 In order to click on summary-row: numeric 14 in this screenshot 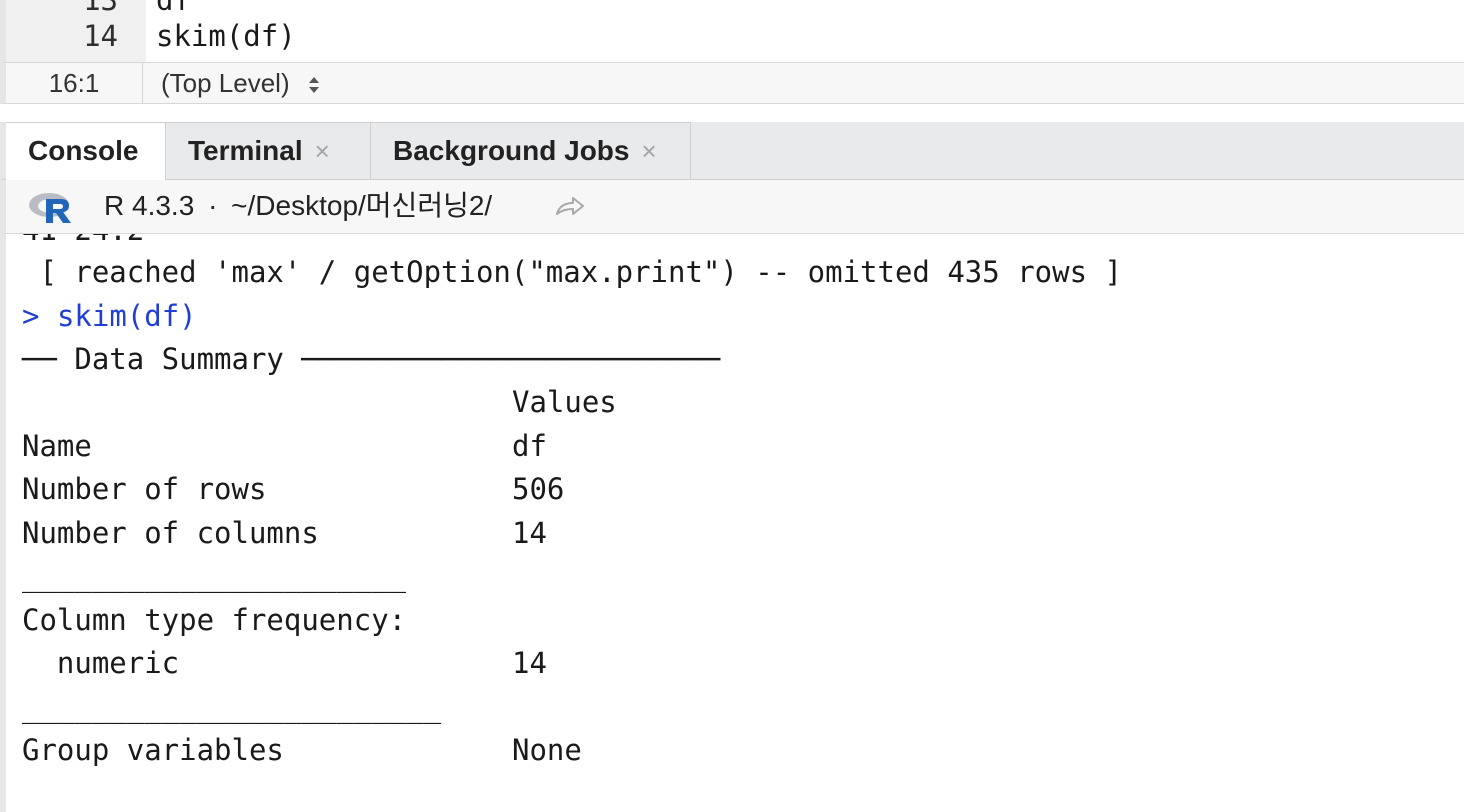, I will do `click(422, 663)`.